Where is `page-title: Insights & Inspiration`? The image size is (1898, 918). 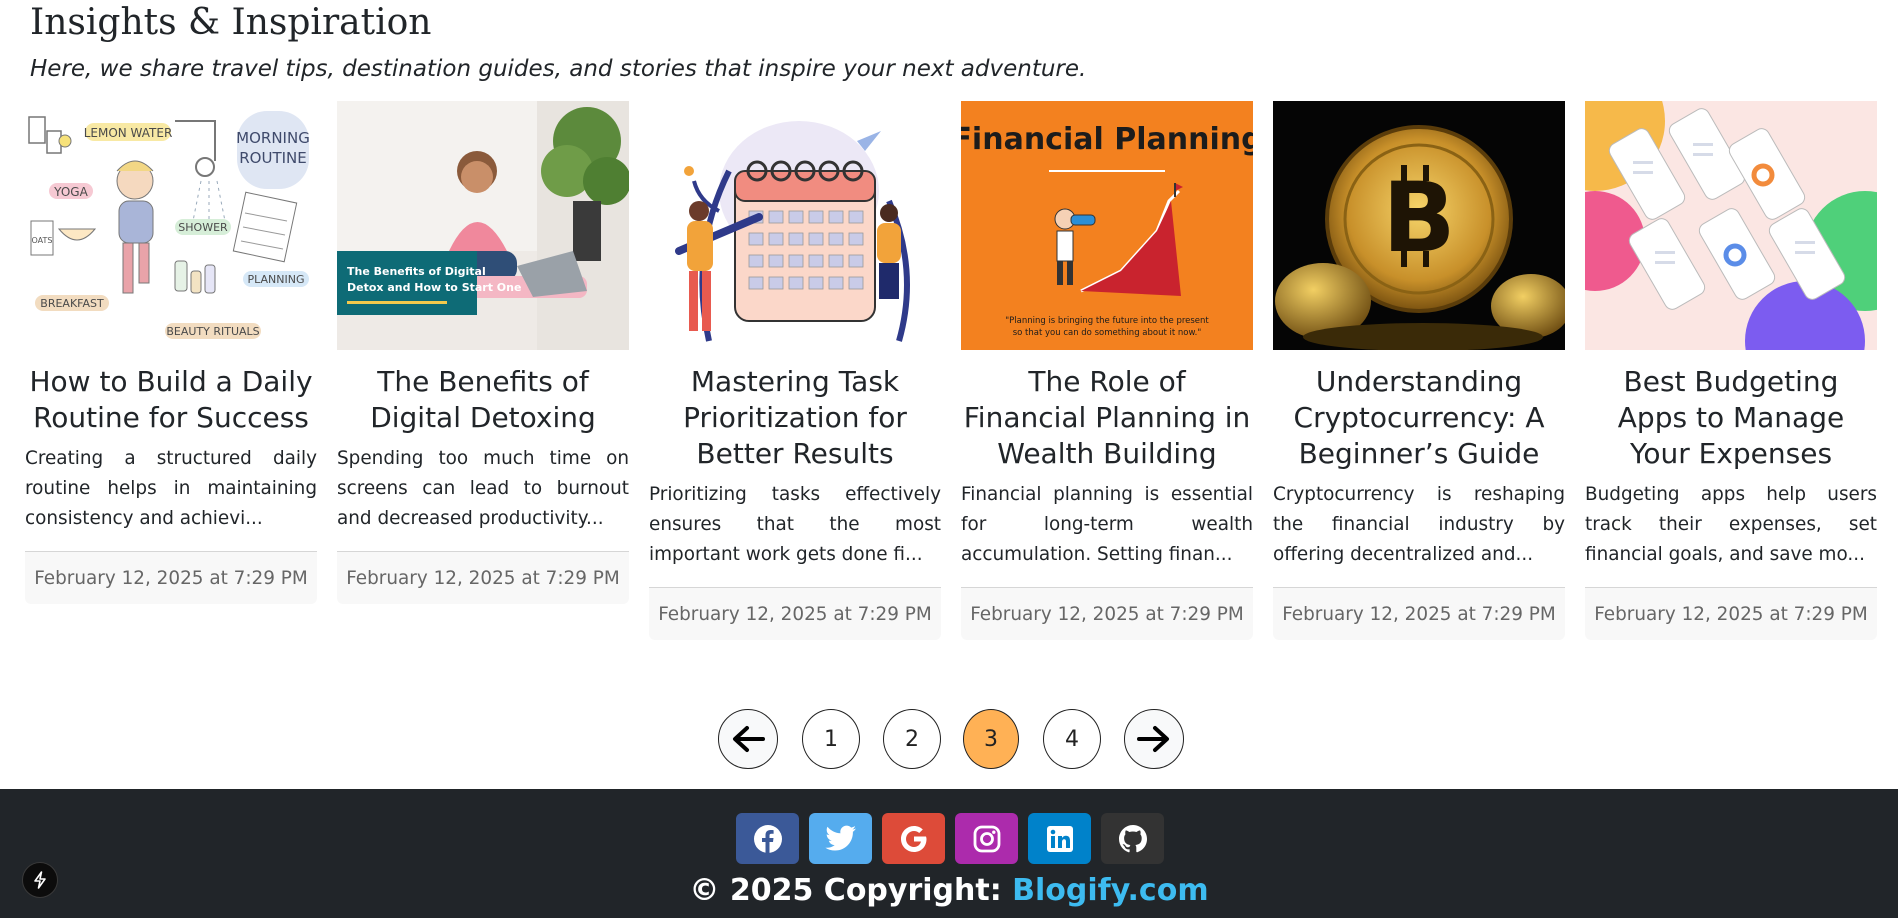 page-title: Insights & Inspiration is located at coordinates (231, 22).